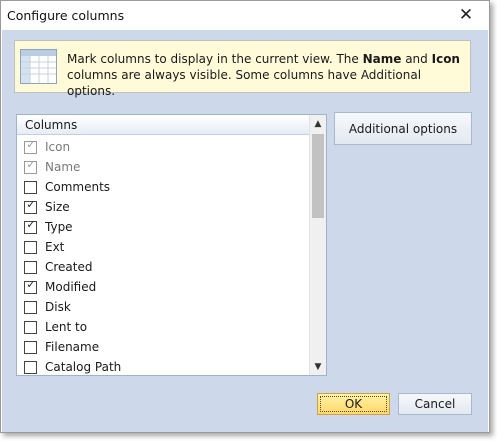 The width and height of the screenshot is (497, 441). What do you see at coordinates (163, 167) in the screenshot?
I see `list-item: ✓ Name` at bounding box center [163, 167].